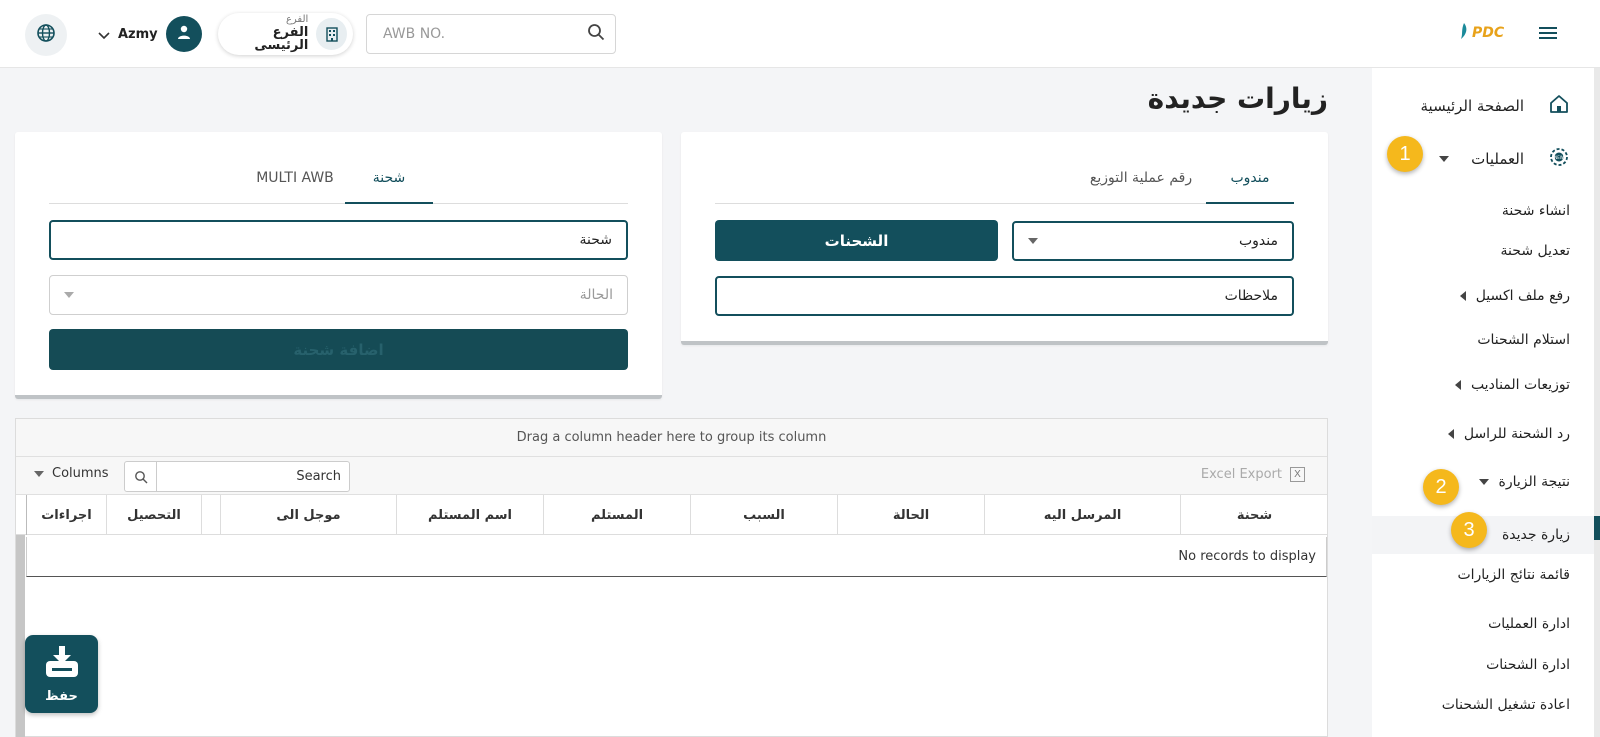 The image size is (1600, 737). I want to click on sidebar-item-reprocess-shipments: اعادة تشغيل الشحنات, so click(1506, 705).